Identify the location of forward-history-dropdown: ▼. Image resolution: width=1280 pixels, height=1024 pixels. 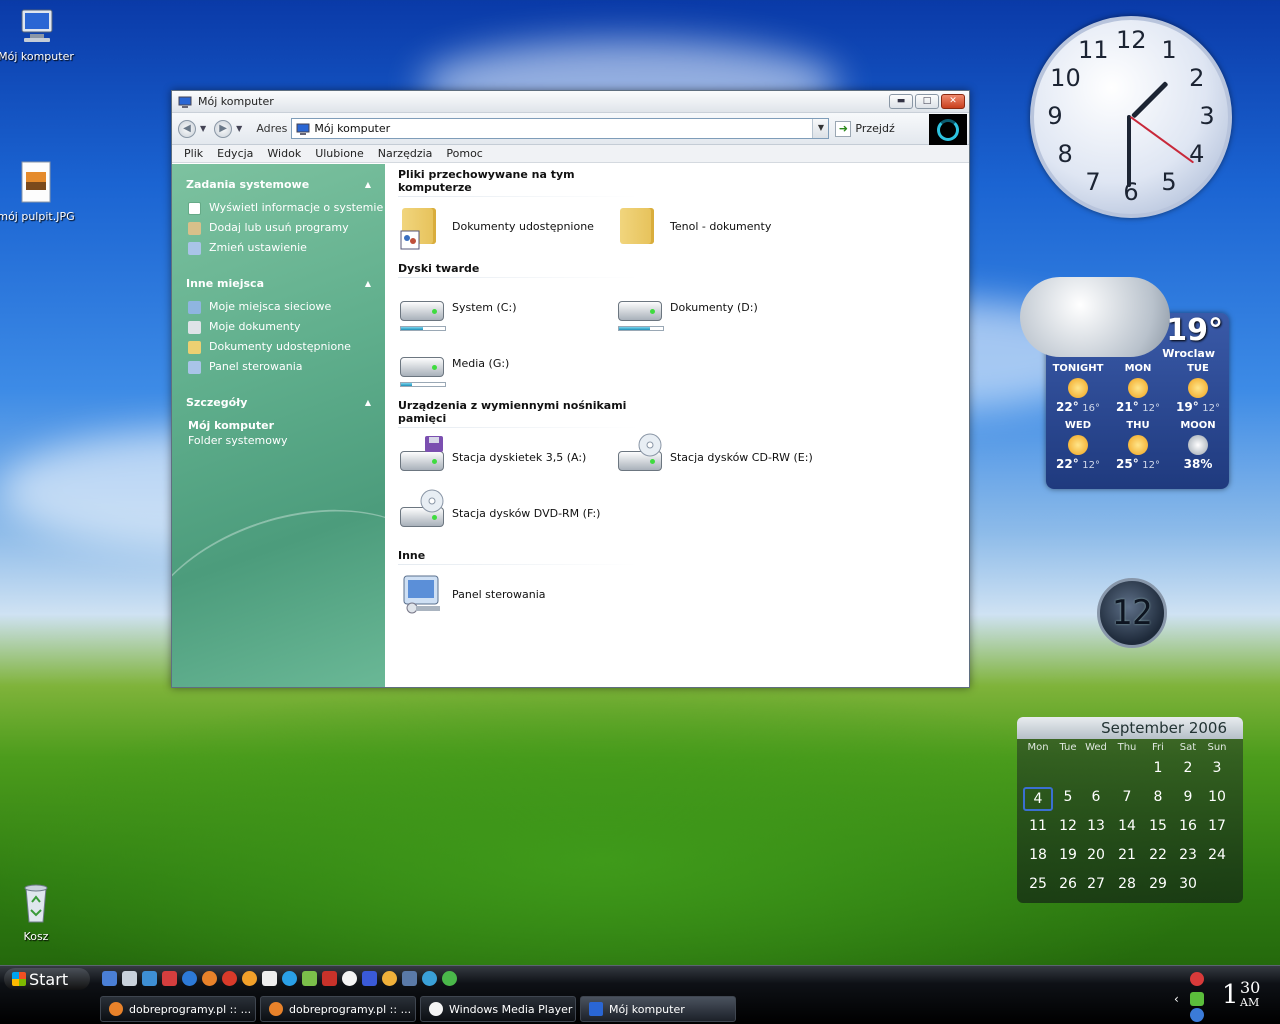
(239, 128).